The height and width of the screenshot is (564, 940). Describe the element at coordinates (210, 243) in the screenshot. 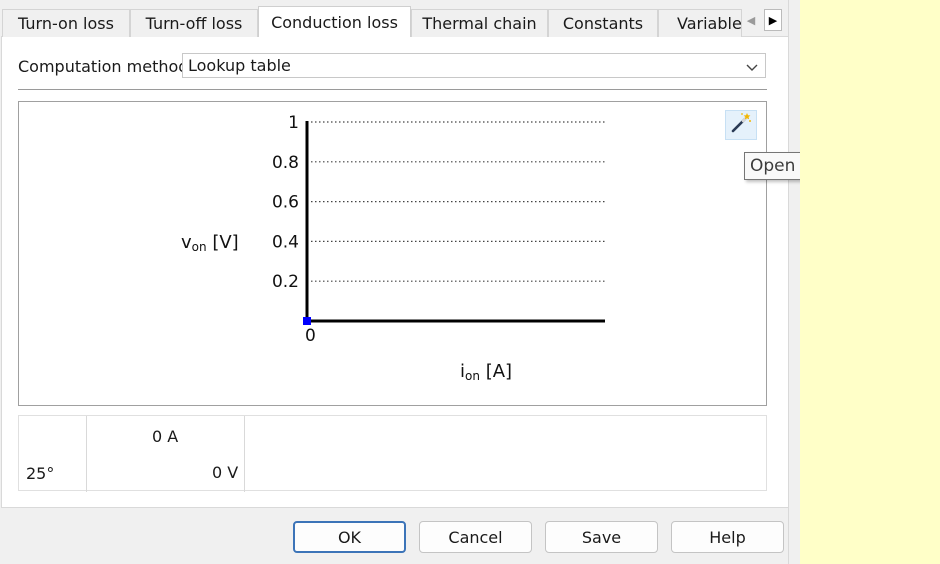

I see `y-axis-label: von [V]` at that location.